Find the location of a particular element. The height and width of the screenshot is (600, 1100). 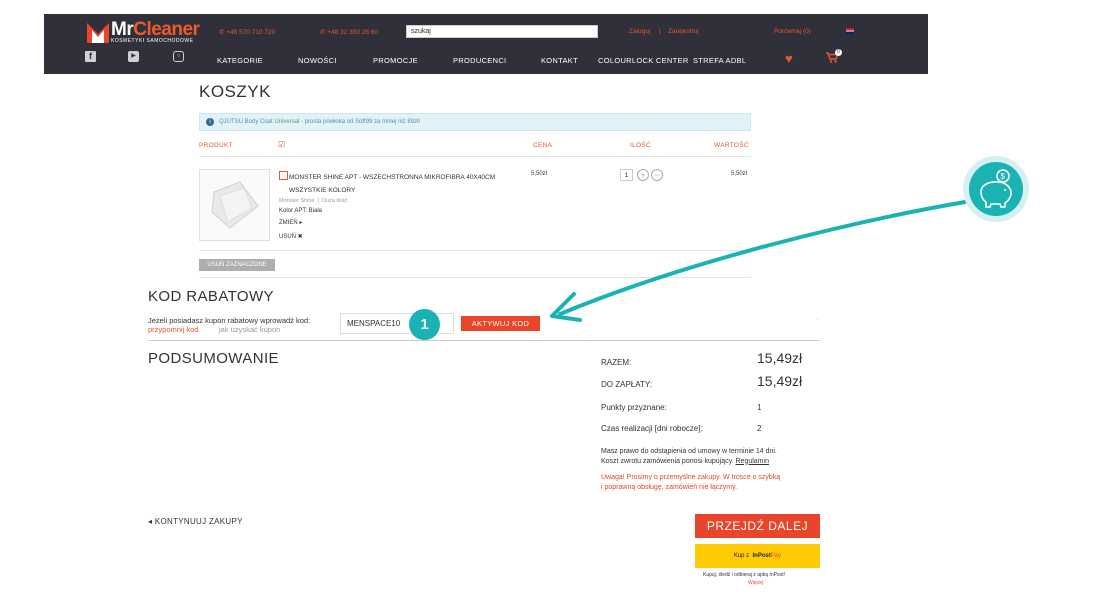

nav-promocje: PROMOCJE is located at coordinates (395, 60).